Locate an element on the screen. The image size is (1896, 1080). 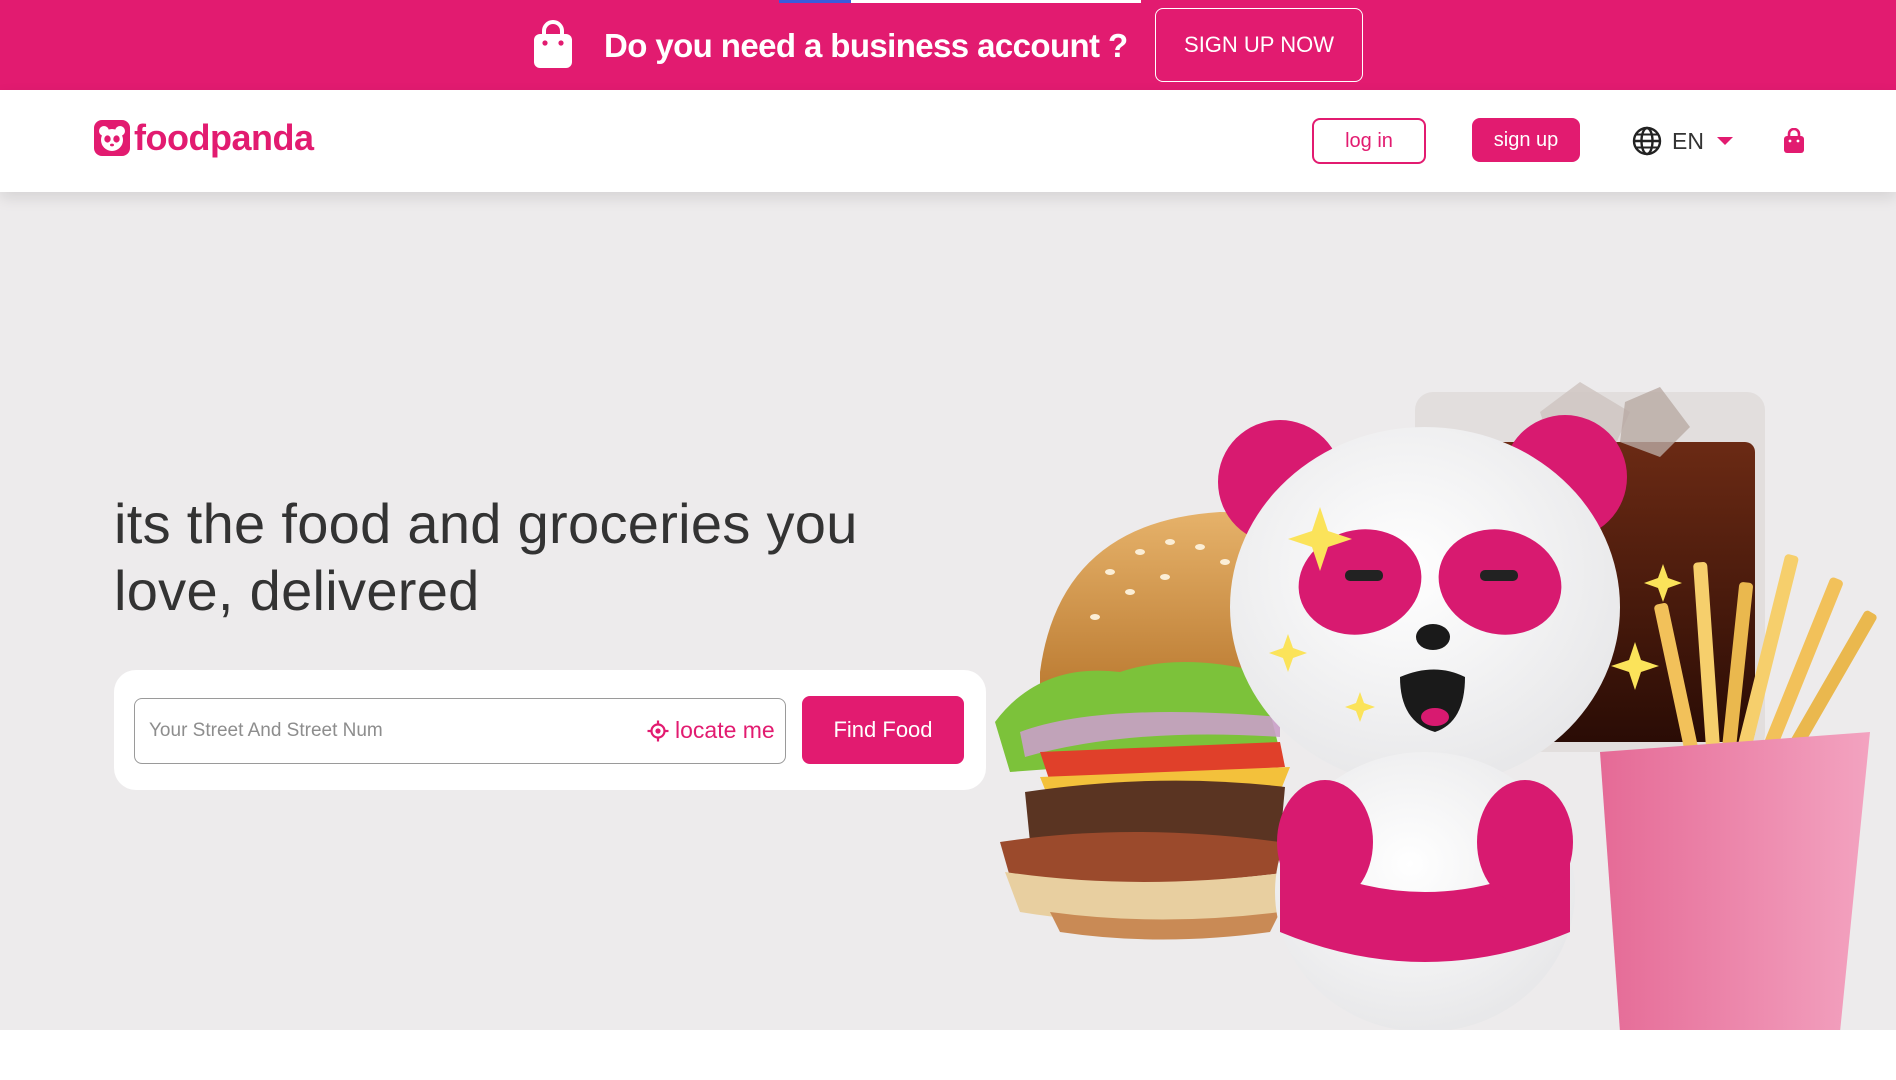
panda-logo-icon is located at coordinates (112, 138).